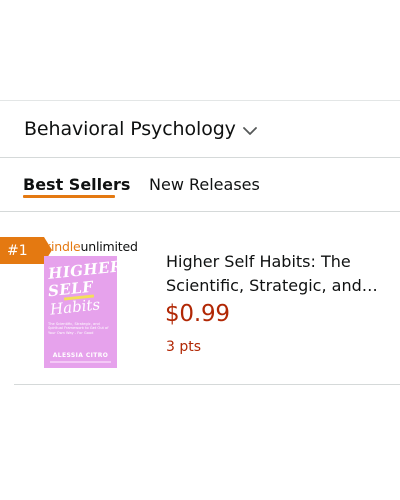 The image size is (400, 500). I want to click on unlimited-label: unlimited, so click(109, 246).